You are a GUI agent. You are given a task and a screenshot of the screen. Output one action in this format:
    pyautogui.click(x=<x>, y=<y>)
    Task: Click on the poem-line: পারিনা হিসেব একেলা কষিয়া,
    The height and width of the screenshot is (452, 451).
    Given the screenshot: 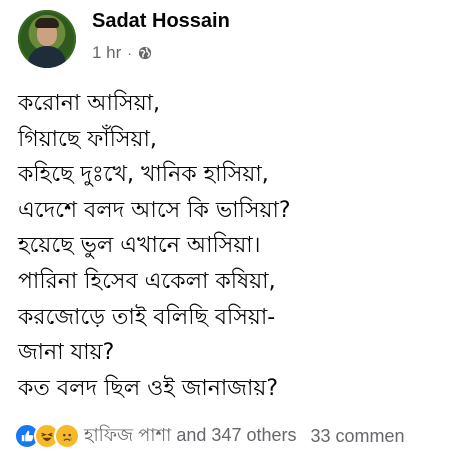 What is the action you would take?
    pyautogui.click(x=147, y=281)
    